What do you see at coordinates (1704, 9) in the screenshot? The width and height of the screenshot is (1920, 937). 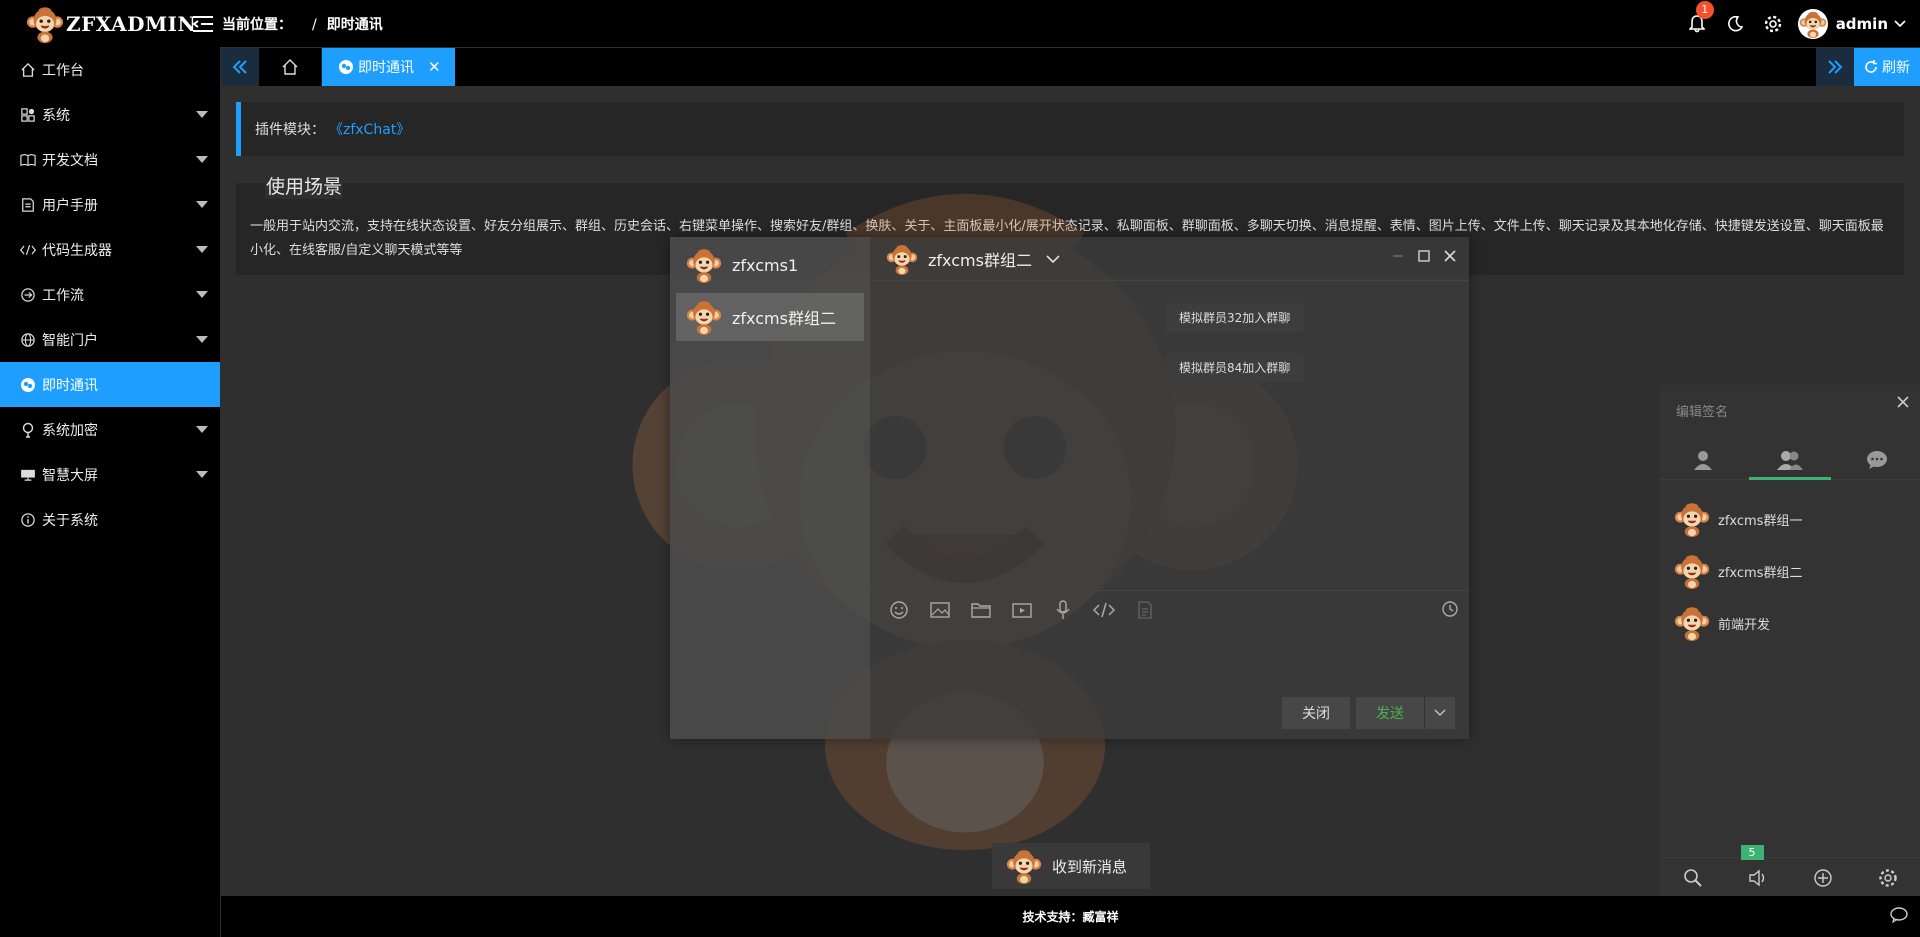 I see `notification-badge: 1` at bounding box center [1704, 9].